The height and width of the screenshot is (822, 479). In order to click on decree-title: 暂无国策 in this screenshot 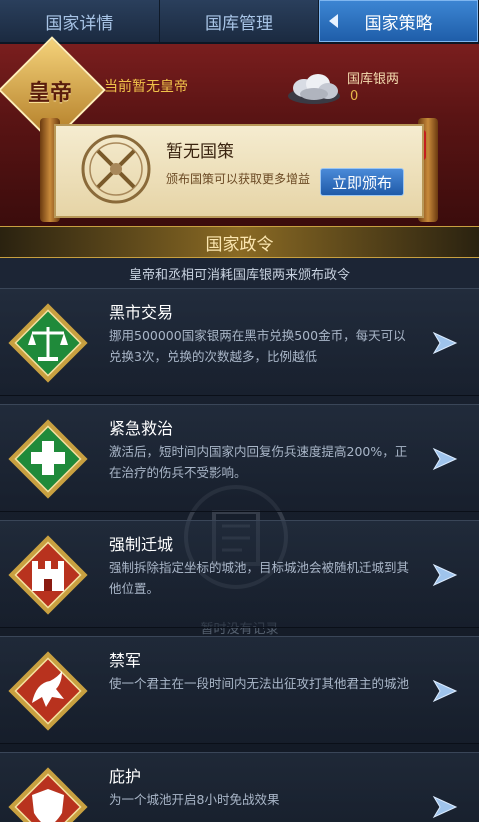, I will do `click(200, 152)`.